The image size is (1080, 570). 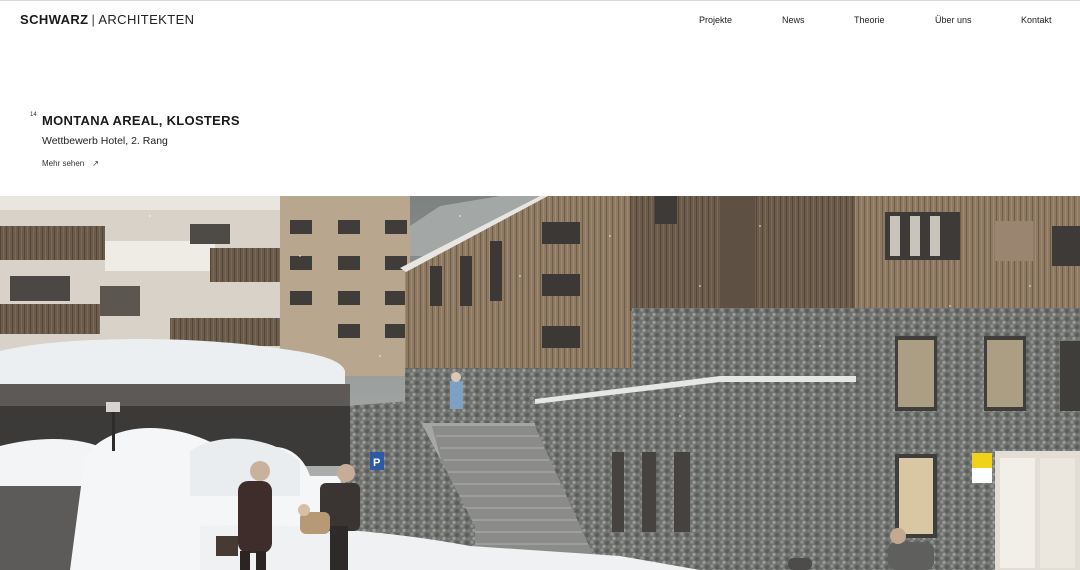 What do you see at coordinates (540, 0) in the screenshot?
I see `top-border` at bounding box center [540, 0].